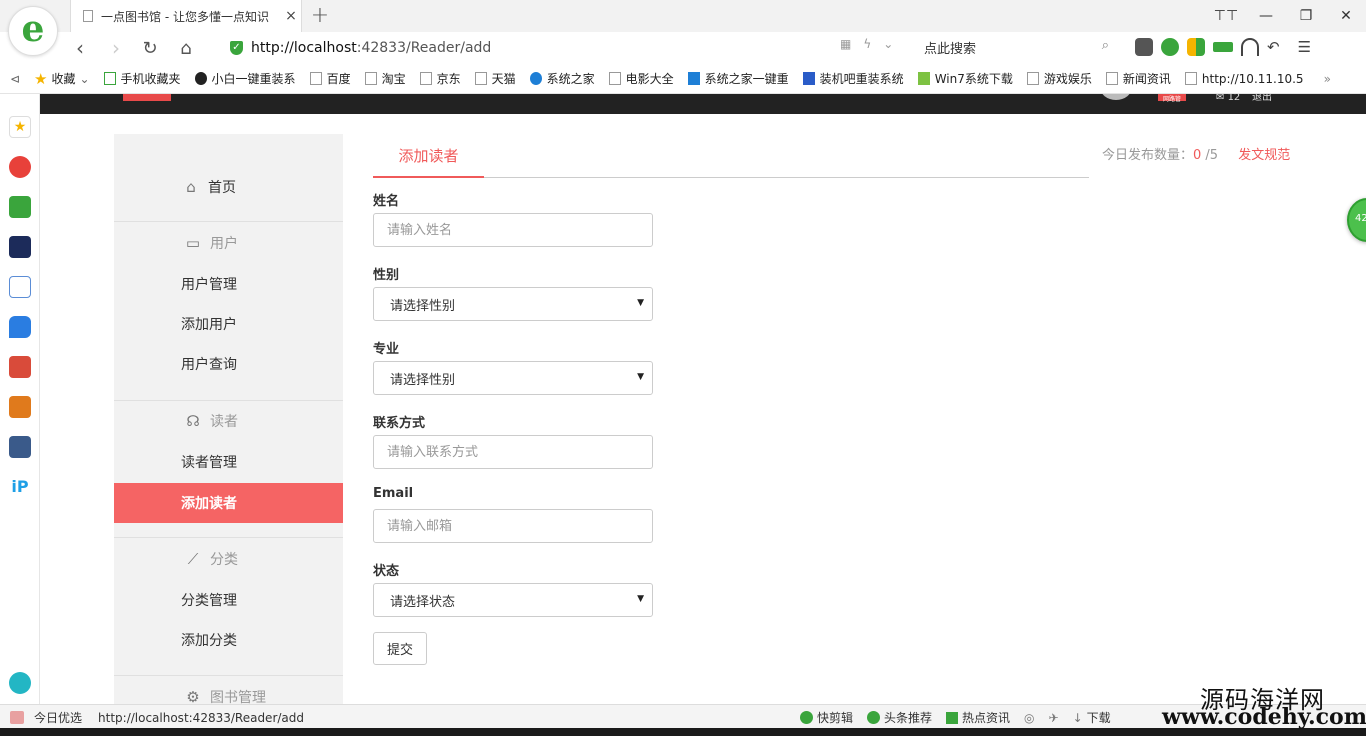  I want to click on menu-group-label: 图书管理, so click(238, 697).